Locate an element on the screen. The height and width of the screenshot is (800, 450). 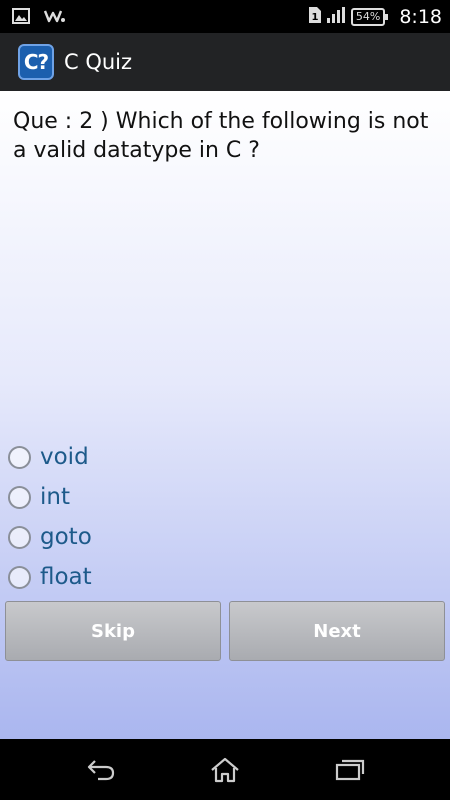
app-icon: C? is located at coordinates (36, 62).